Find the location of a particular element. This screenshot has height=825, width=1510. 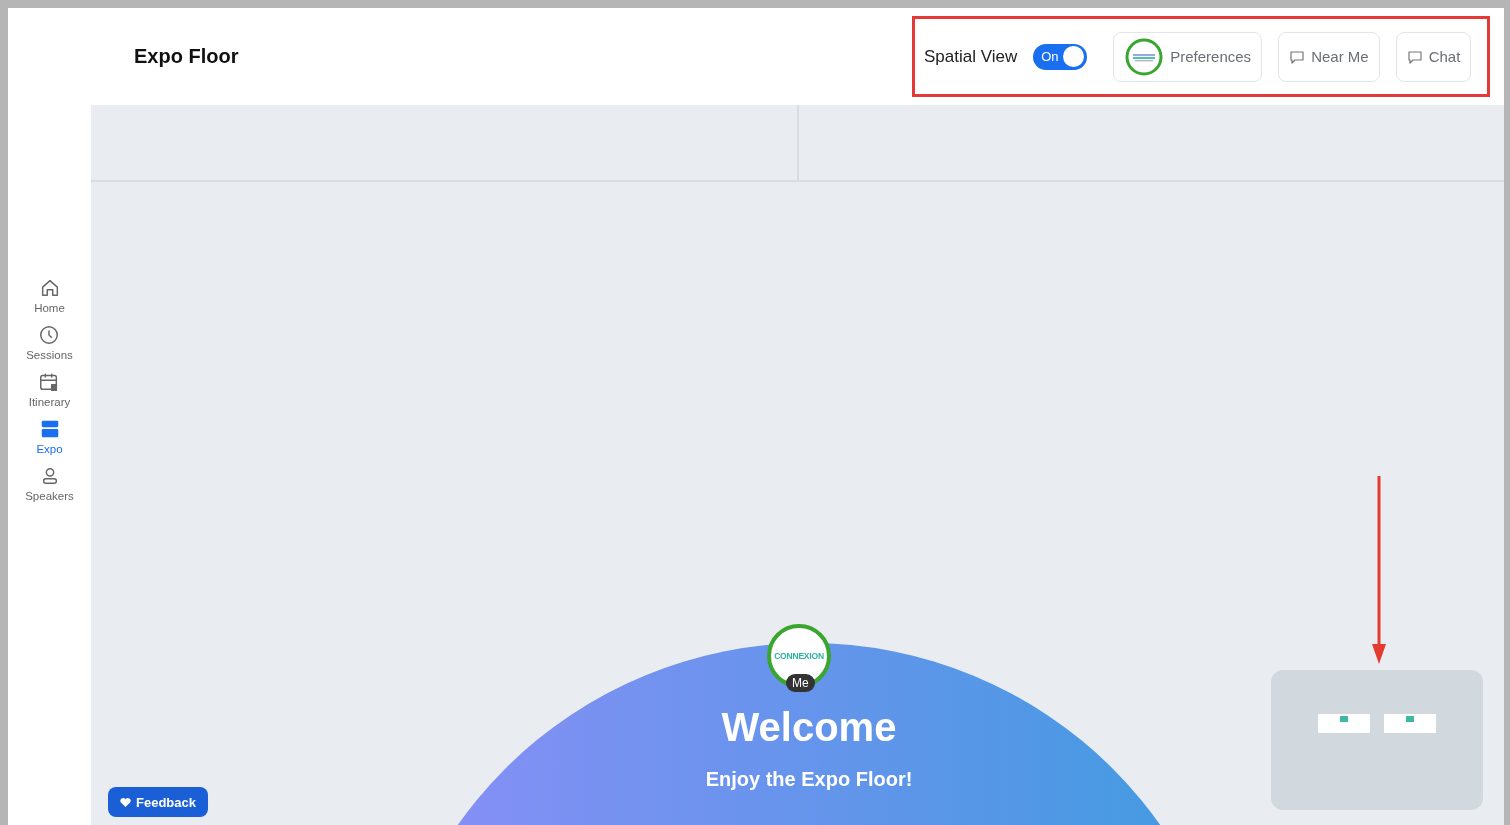

chat-button: Chat is located at coordinates (1433, 56).